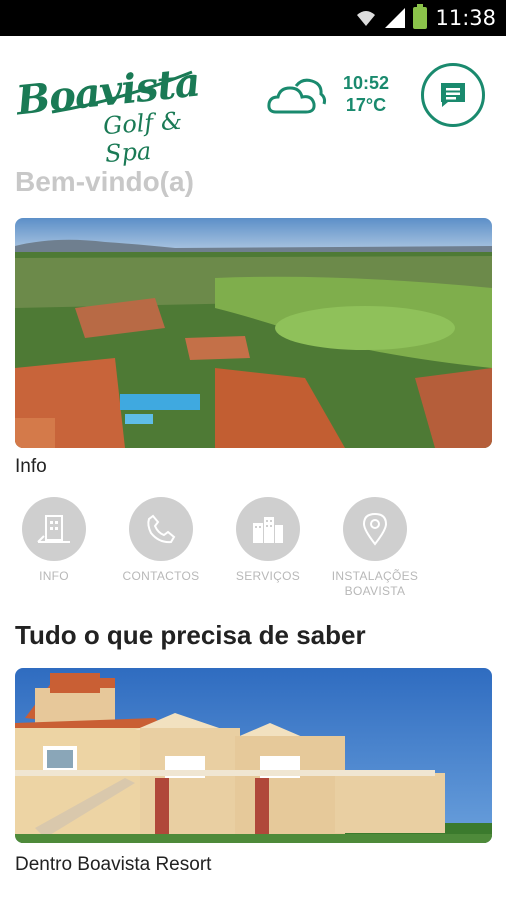 The height and width of the screenshot is (900, 506). What do you see at coordinates (161, 576) in the screenshot?
I see `service-contactos-label: CONTACTOS` at bounding box center [161, 576].